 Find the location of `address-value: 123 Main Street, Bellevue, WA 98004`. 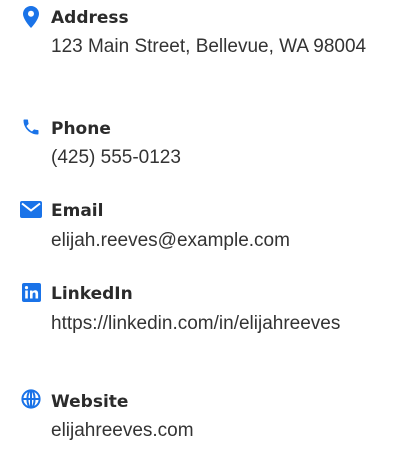

address-value: 123 Main Street, Bellevue, WA 98004 is located at coordinates (209, 46).